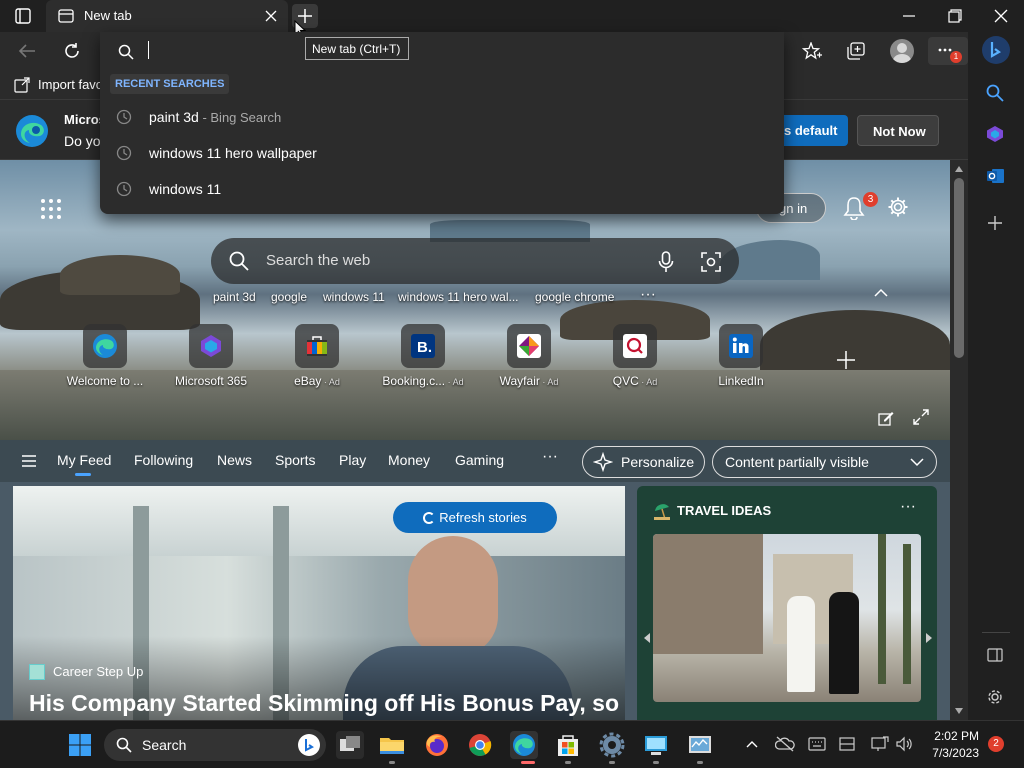 Image resolution: width=1024 pixels, height=768 pixels. Describe the element at coordinates (51, 209) in the screenshot. I see `apps-launcher-icon` at that location.